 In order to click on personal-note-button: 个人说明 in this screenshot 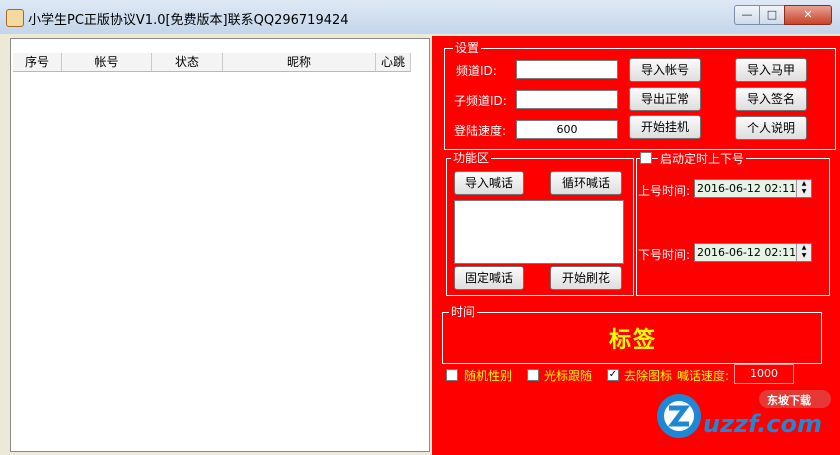, I will do `click(771, 128)`.